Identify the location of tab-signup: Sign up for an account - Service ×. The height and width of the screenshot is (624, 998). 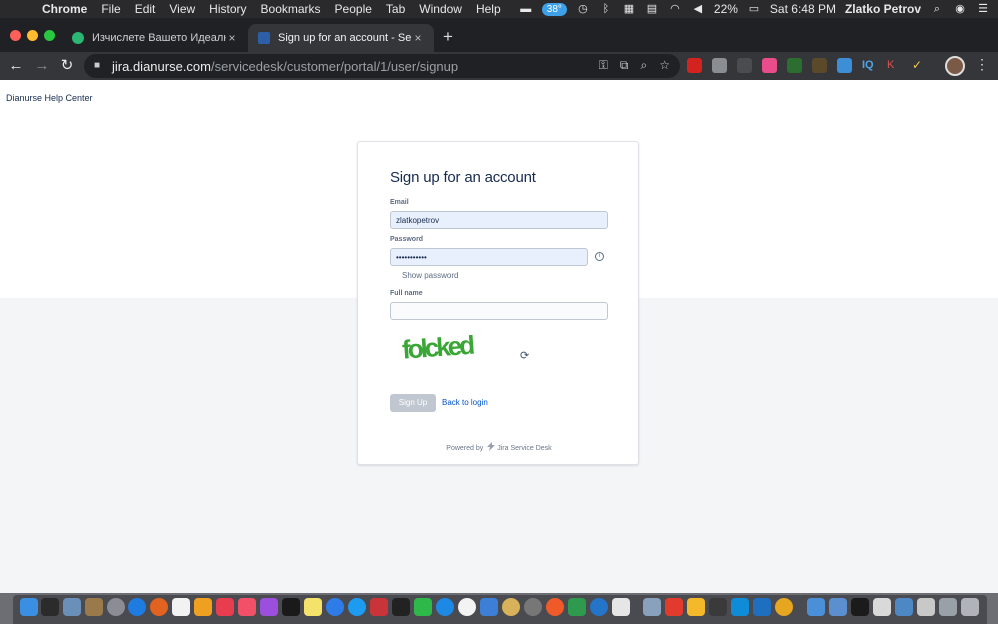
(341, 38).